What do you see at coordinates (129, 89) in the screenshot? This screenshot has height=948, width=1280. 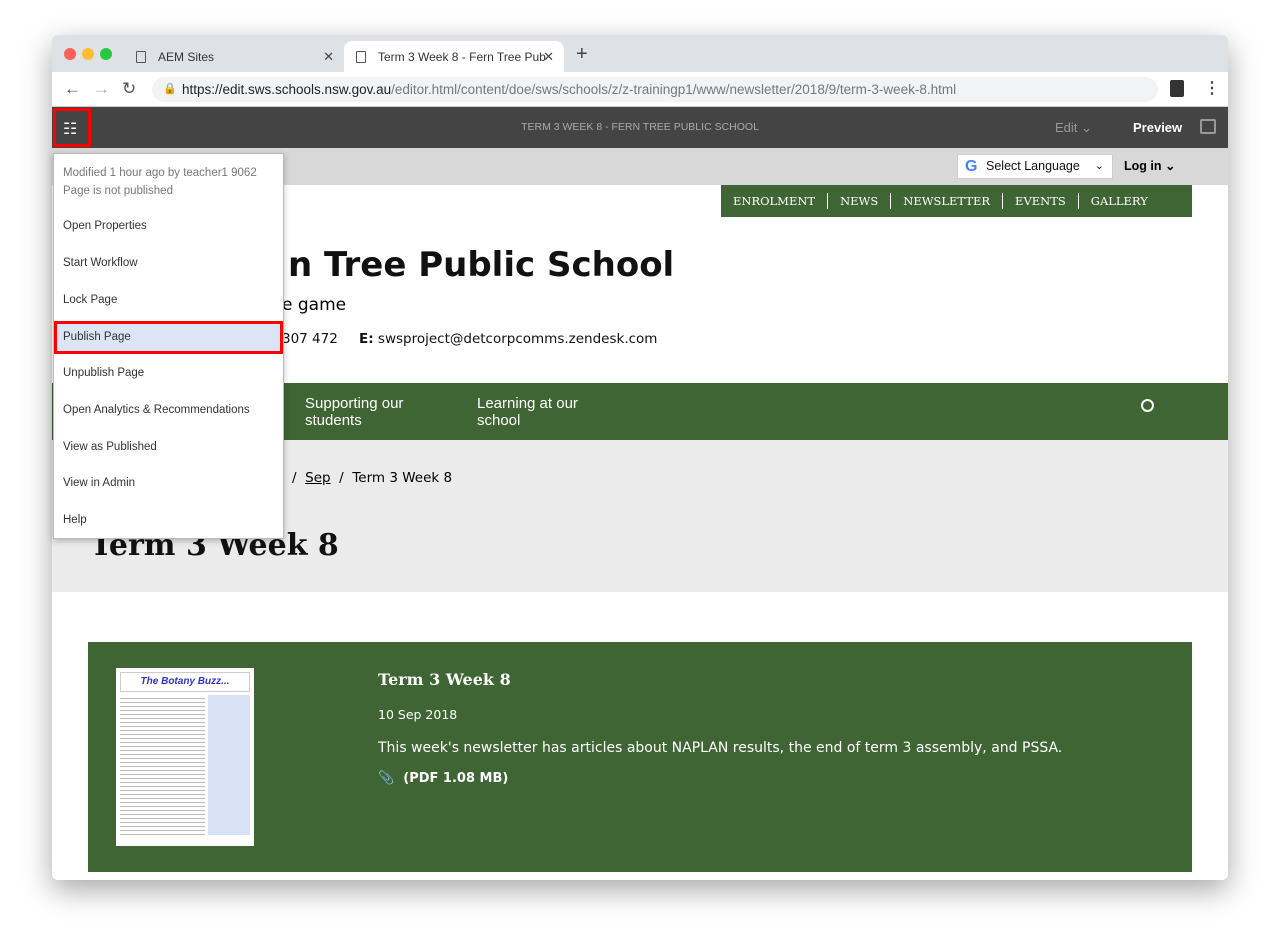 I see `reload-icon: ↻` at bounding box center [129, 89].